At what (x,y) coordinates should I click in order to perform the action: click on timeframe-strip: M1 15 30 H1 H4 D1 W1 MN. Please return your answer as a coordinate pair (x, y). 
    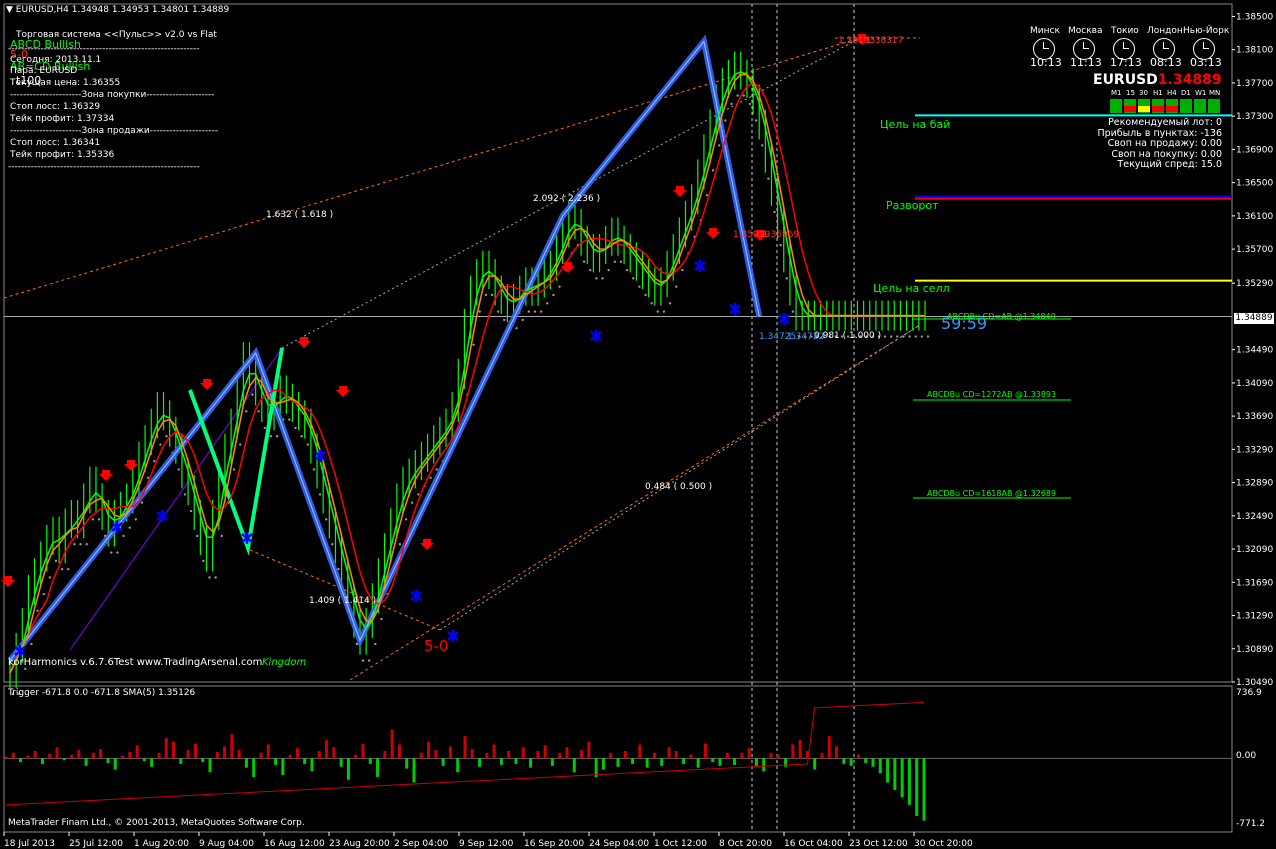
    Looking at the image, I should click on (1167, 102).